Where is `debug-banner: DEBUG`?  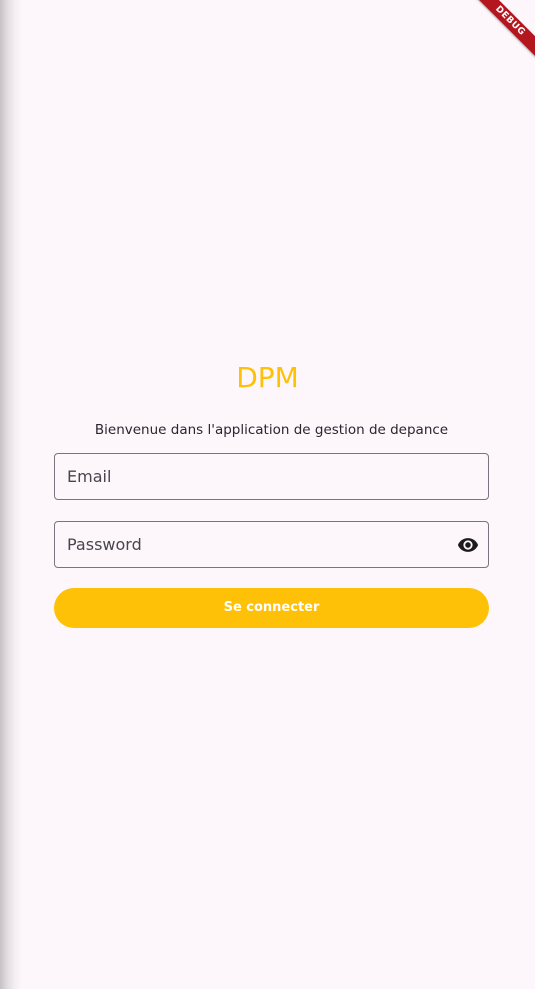
debug-banner: DEBUG is located at coordinates (500, 35).